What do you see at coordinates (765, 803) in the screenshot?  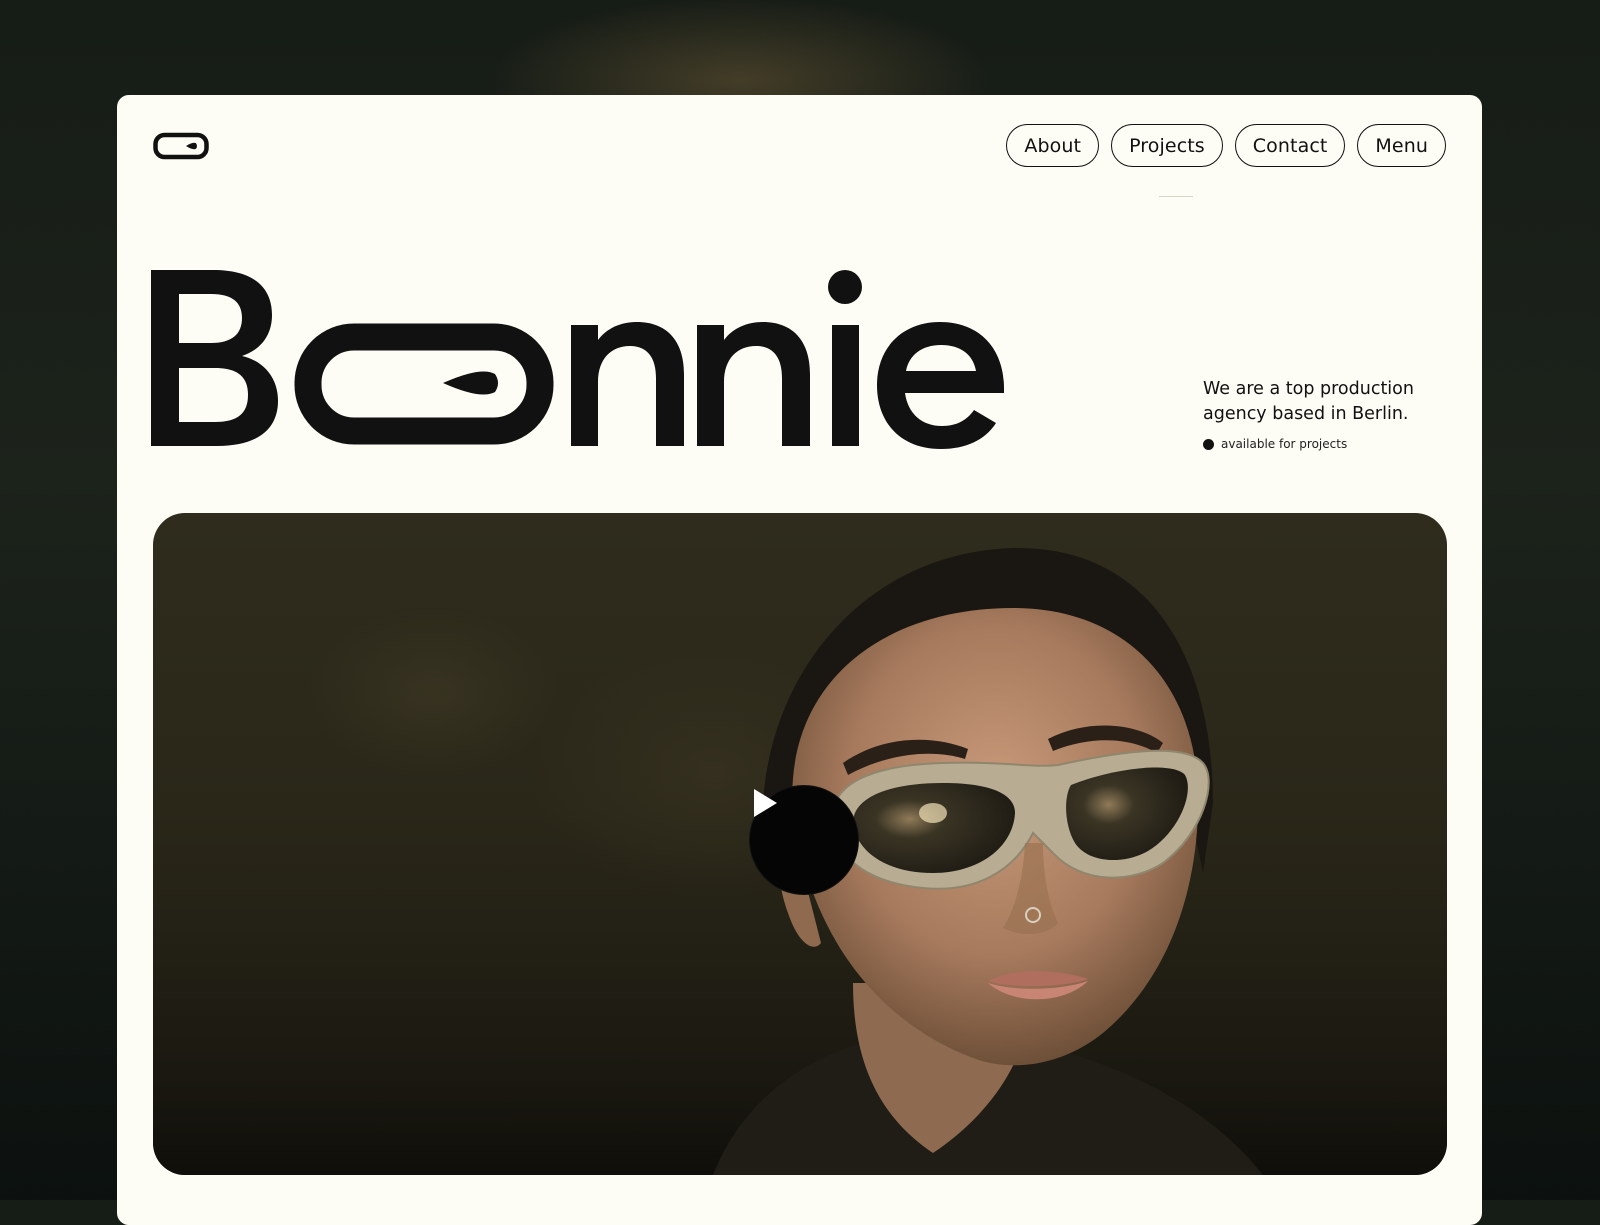 I see `play-icon` at bounding box center [765, 803].